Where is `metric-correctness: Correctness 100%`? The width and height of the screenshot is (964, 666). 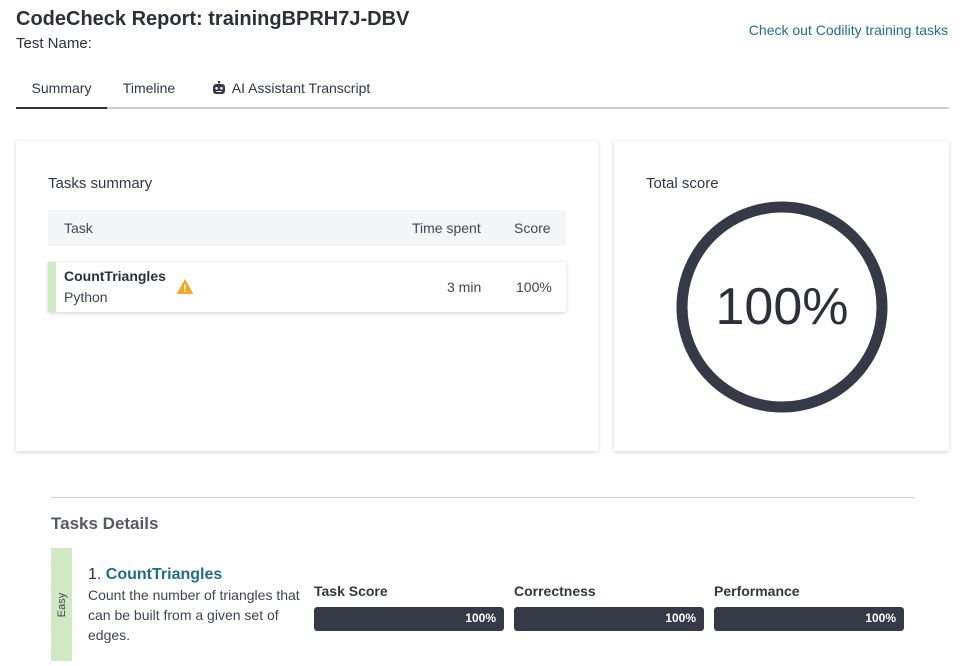
metric-correctness: Correctness 100% is located at coordinates (609, 607).